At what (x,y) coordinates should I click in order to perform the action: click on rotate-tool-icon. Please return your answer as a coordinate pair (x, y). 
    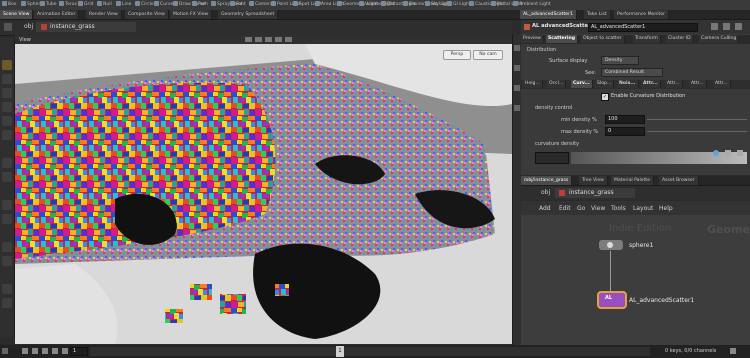
    Looking at the image, I should click on (7, 93).